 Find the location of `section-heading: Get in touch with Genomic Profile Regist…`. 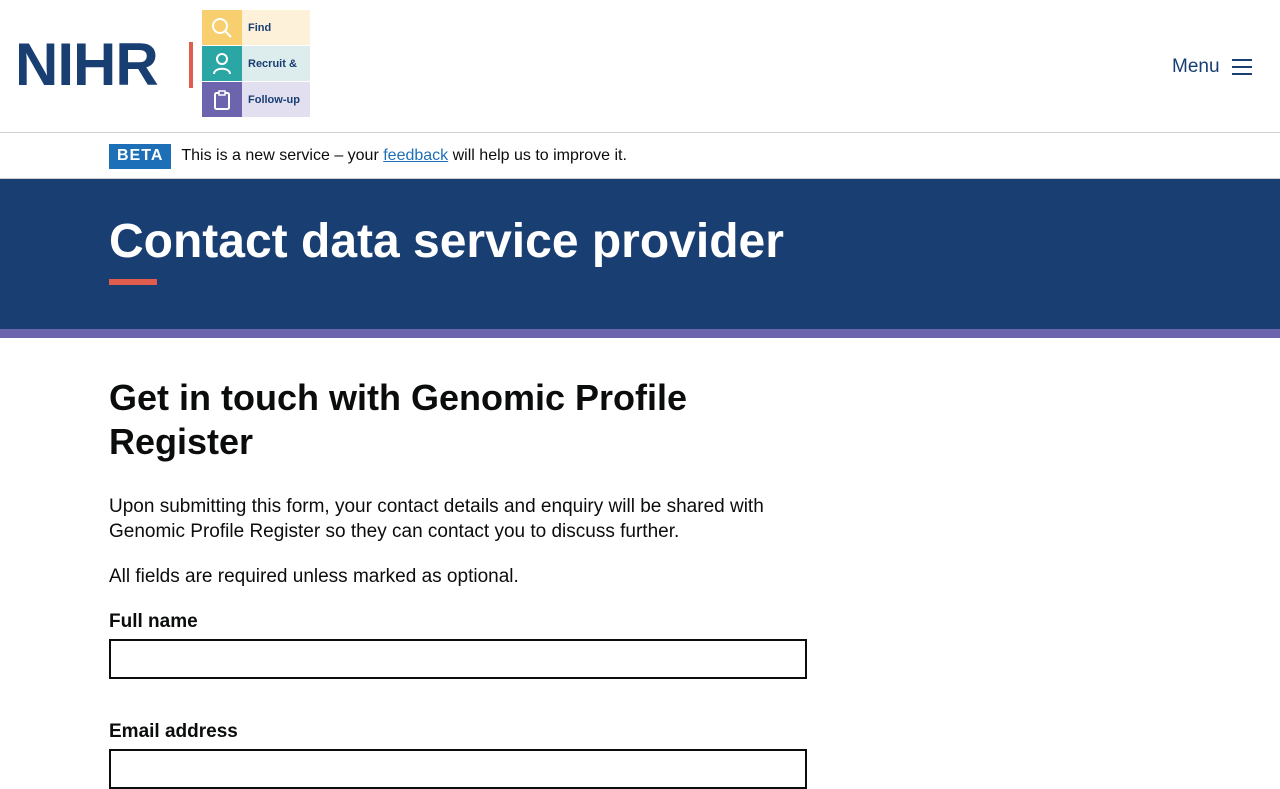

section-heading: Get in touch with Genomic Profile Regist… is located at coordinates (398, 419).